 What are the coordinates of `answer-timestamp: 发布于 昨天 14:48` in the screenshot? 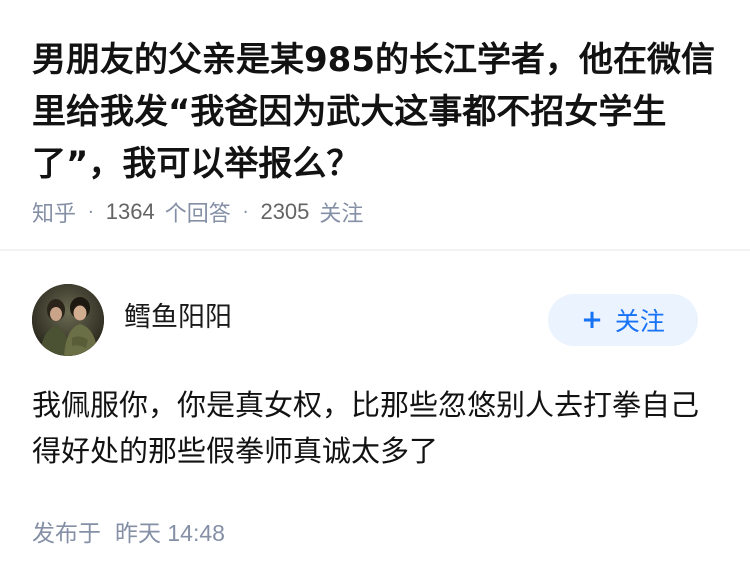 It's located at (128, 531).